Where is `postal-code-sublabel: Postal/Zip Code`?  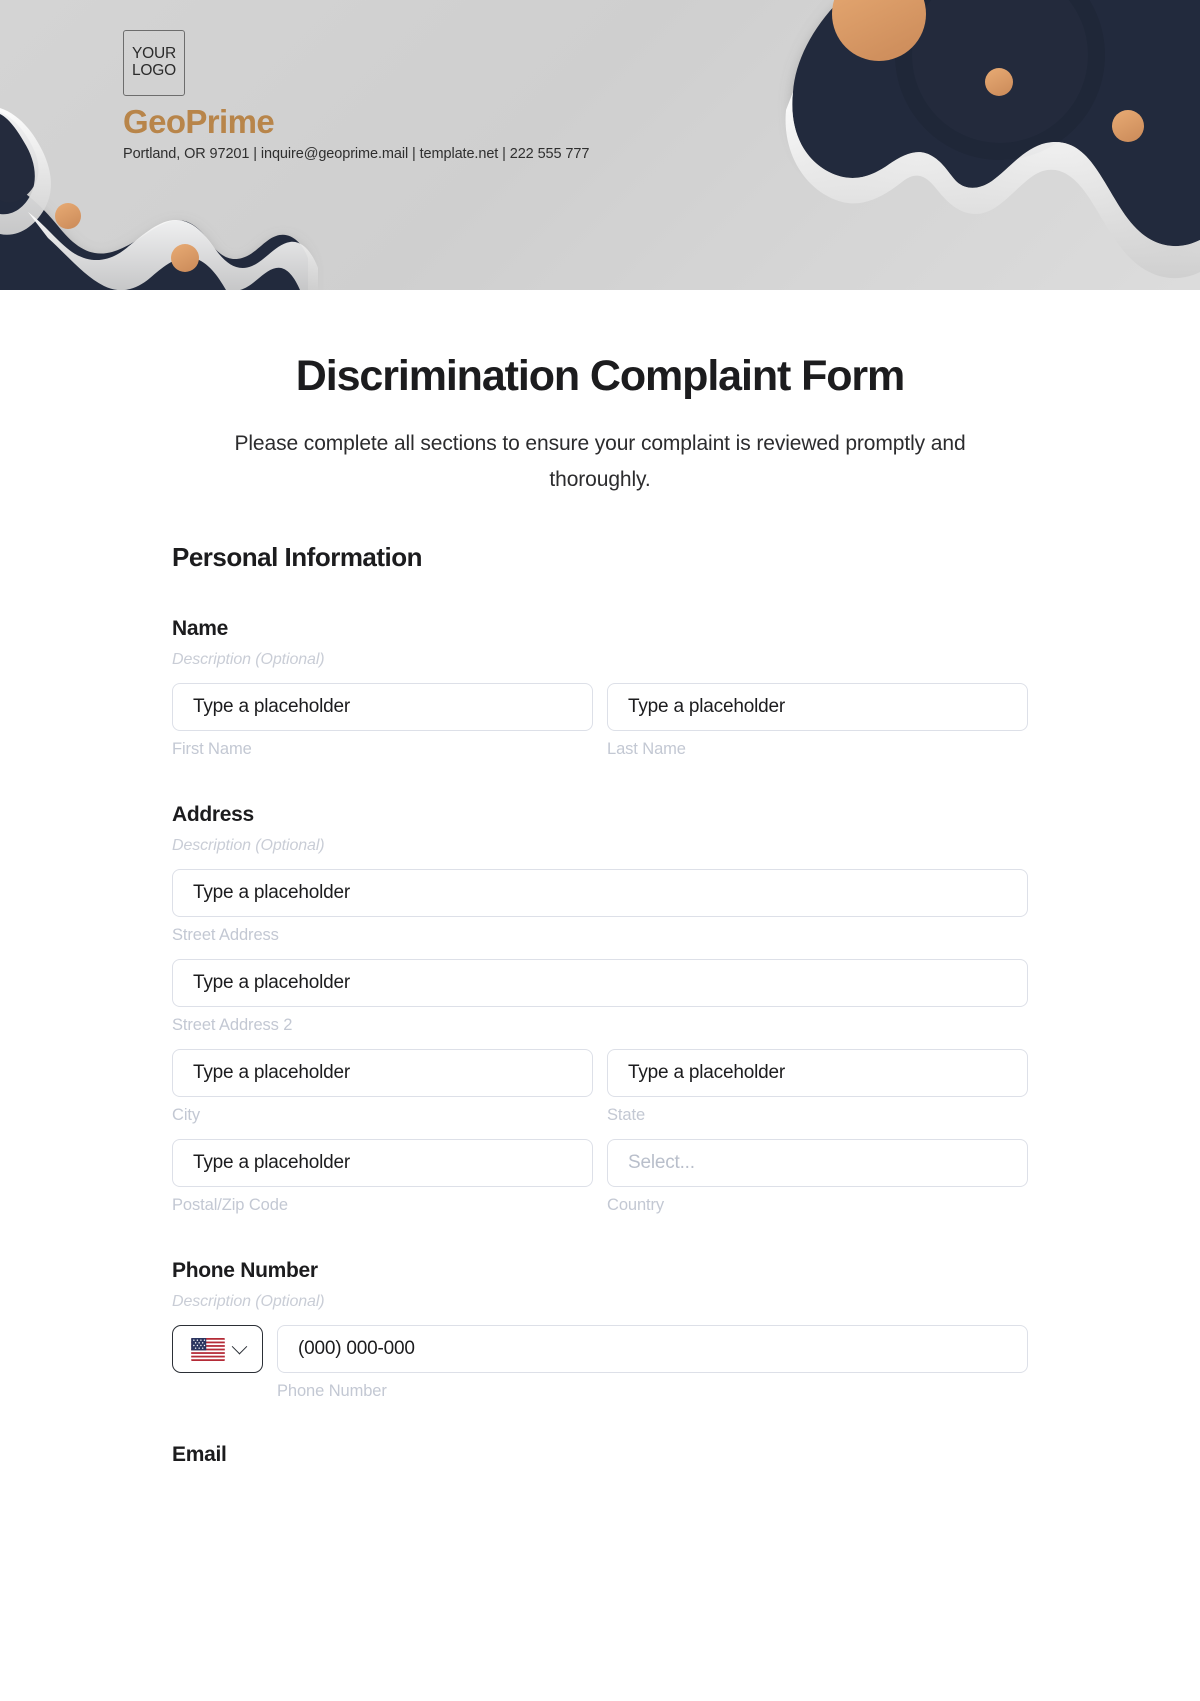 postal-code-sublabel: Postal/Zip Code is located at coordinates (230, 1205).